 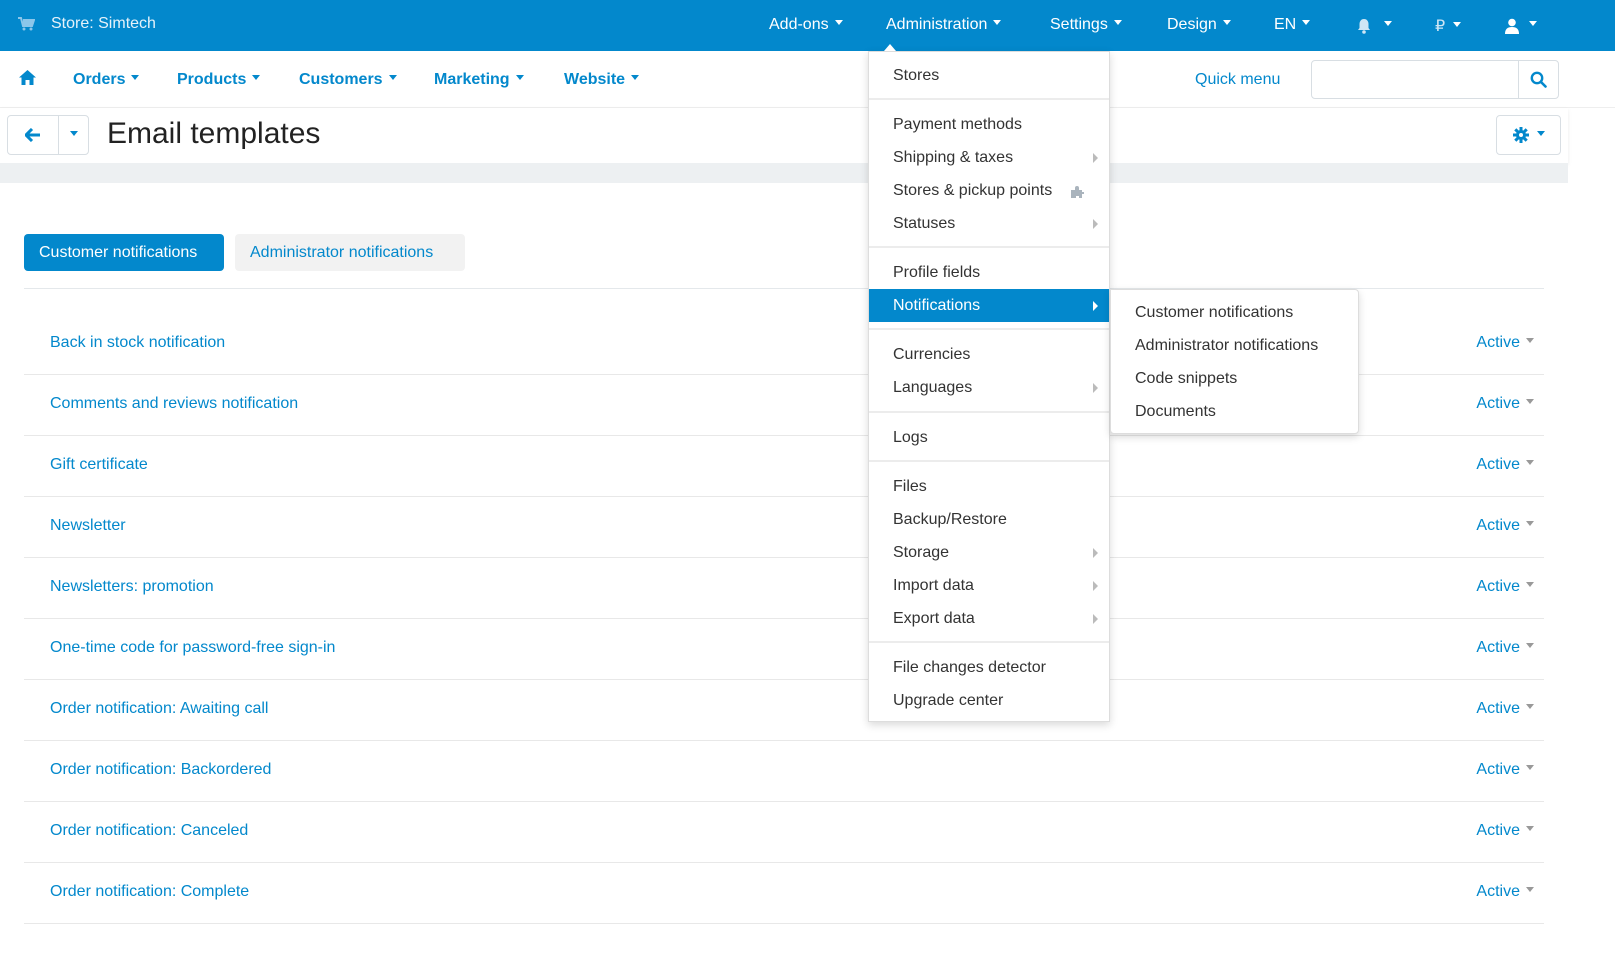 What do you see at coordinates (1374, 26) in the screenshot?
I see `topnav-notifications` at bounding box center [1374, 26].